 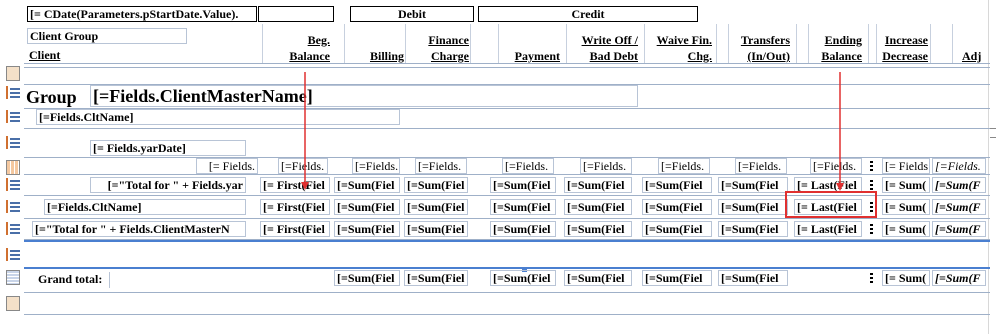 What do you see at coordinates (13, 167) in the screenshot?
I see `detail-band-icon` at bounding box center [13, 167].